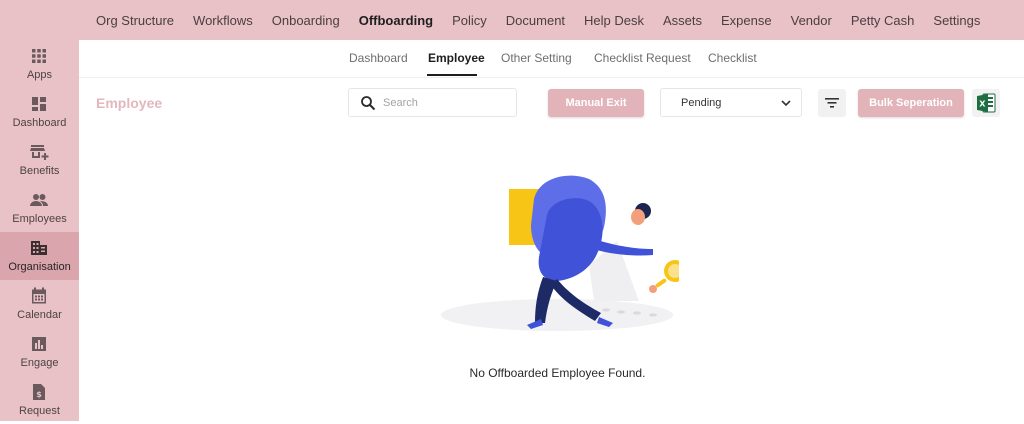 This screenshot has width=1024, height=424. I want to click on tab-checklist: Checklist, so click(732, 58).